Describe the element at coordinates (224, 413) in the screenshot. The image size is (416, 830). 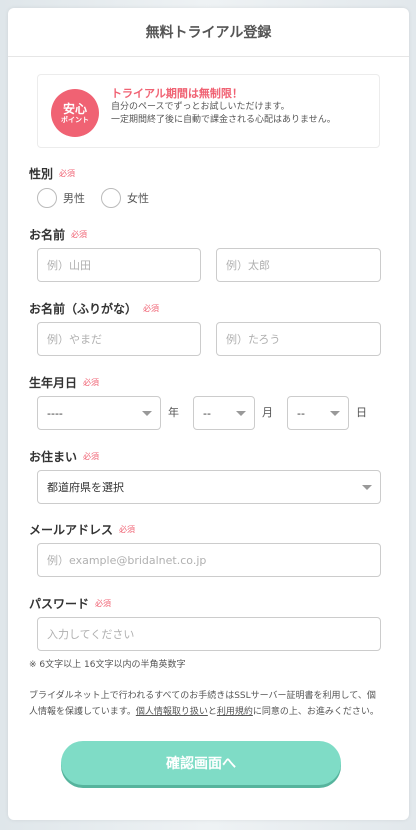
I see `birth-month-select: --` at that location.